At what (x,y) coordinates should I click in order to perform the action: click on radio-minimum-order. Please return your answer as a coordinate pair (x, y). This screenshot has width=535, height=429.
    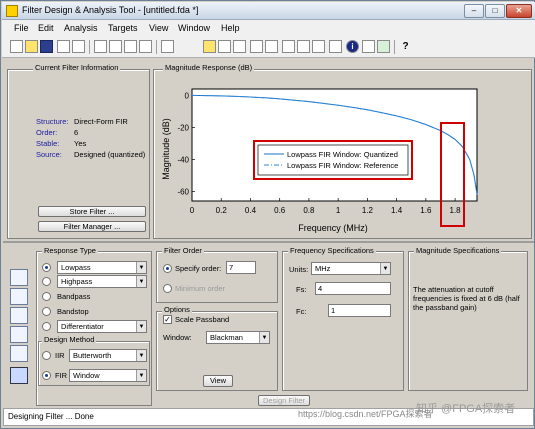
    Looking at the image, I should click on (167, 288).